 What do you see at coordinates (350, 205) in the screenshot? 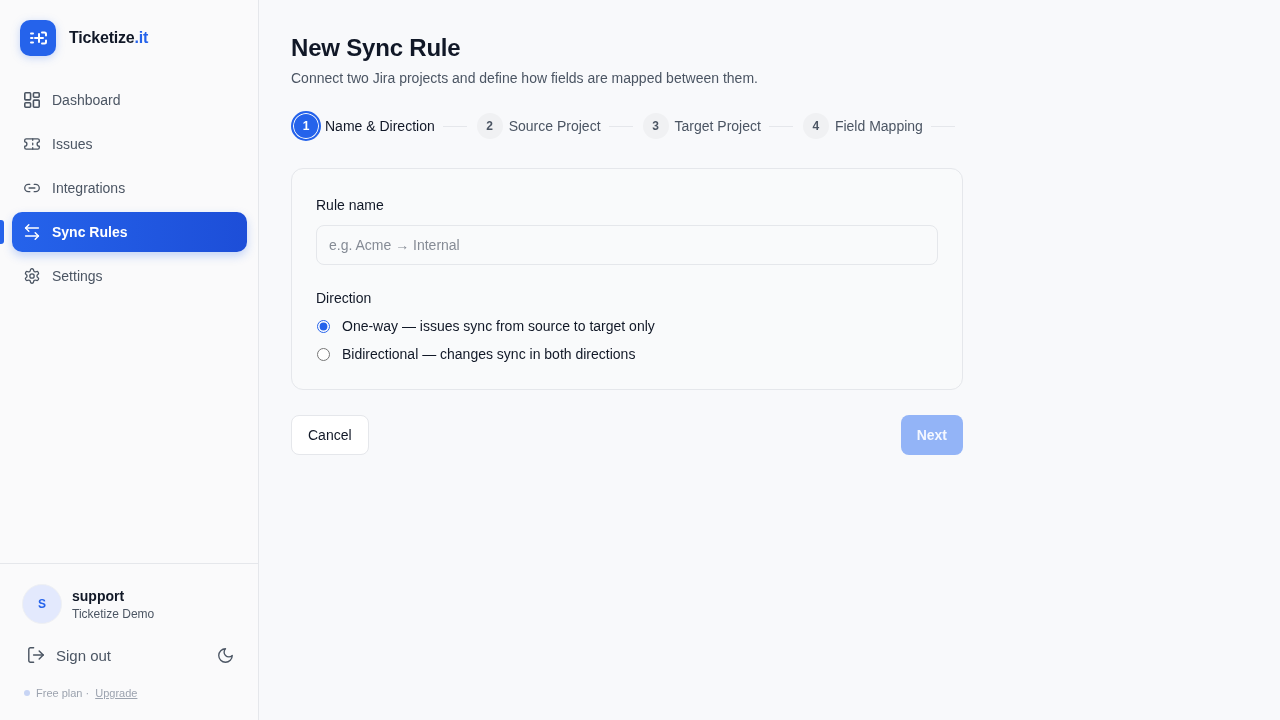
I see `field-label: Rule name` at bounding box center [350, 205].